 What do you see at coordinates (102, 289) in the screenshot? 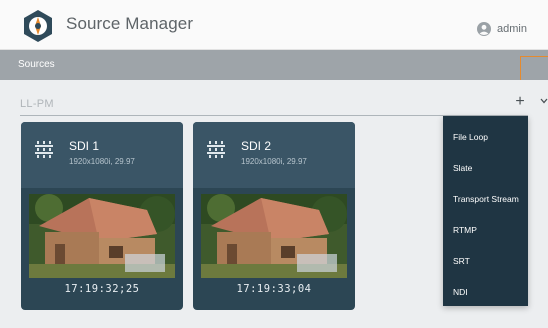
I see `source-timecode: 17:19:32;25` at bounding box center [102, 289].